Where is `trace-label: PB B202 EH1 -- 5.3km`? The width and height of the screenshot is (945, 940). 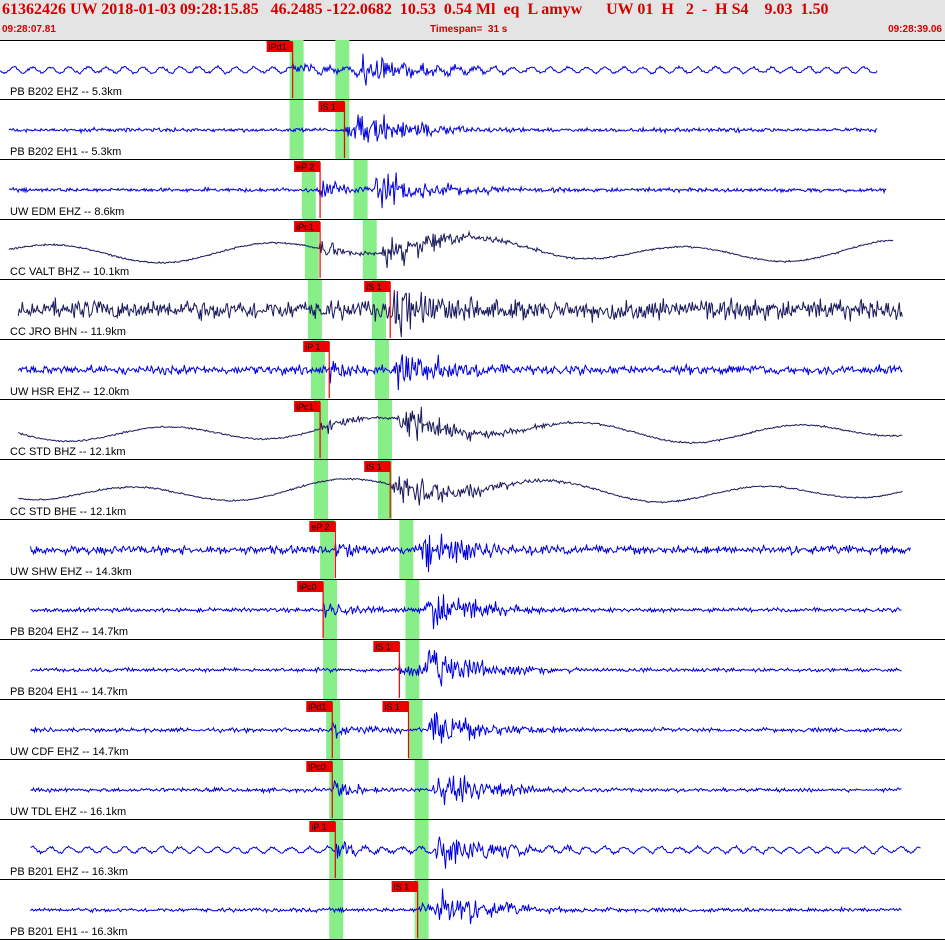 trace-label: PB B202 EH1 -- 5.3km is located at coordinates (65, 152).